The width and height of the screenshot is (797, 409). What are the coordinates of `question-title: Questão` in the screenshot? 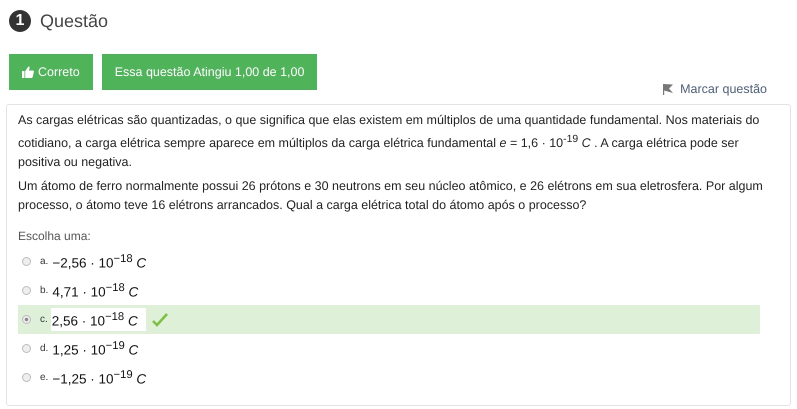 It's located at (74, 21).